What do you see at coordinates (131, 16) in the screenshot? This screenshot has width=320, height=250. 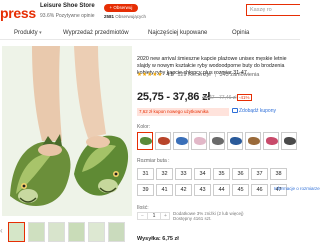 I see `followers-label: Obserwujących` at bounding box center [131, 16].